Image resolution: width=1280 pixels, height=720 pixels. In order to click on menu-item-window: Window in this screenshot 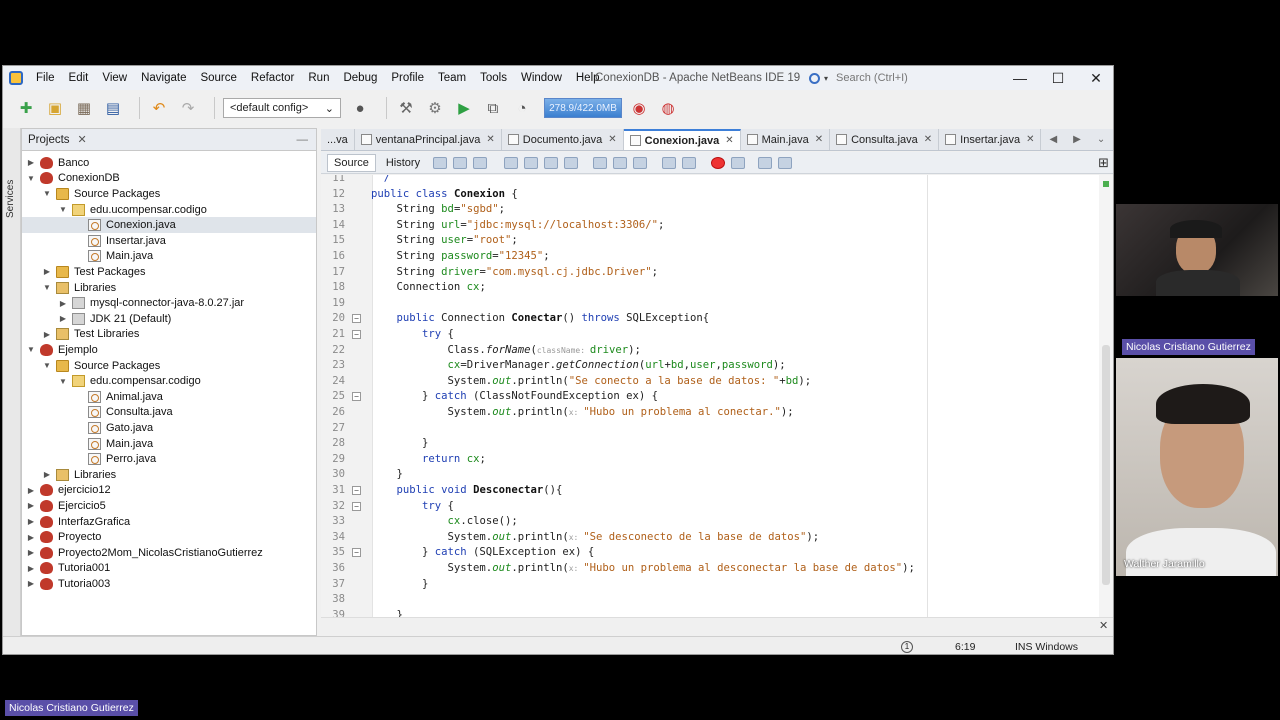, I will do `click(541, 78)`.